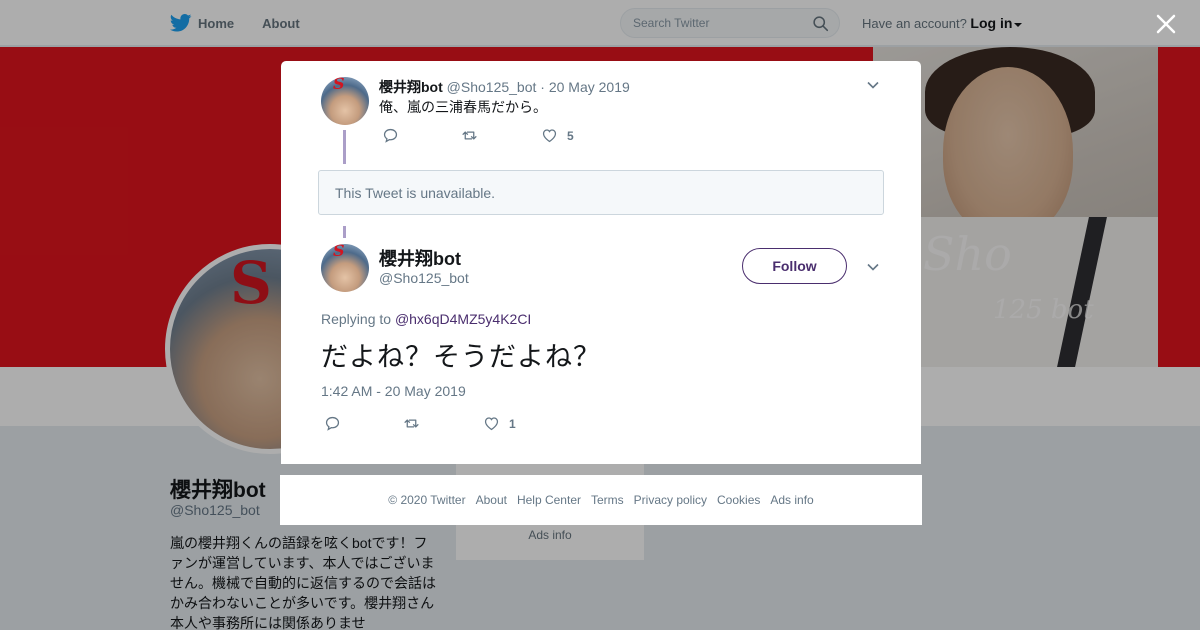 This screenshot has height=630, width=1200. What do you see at coordinates (345, 268) in the screenshot?
I see `tweet2-avatar: S` at bounding box center [345, 268].